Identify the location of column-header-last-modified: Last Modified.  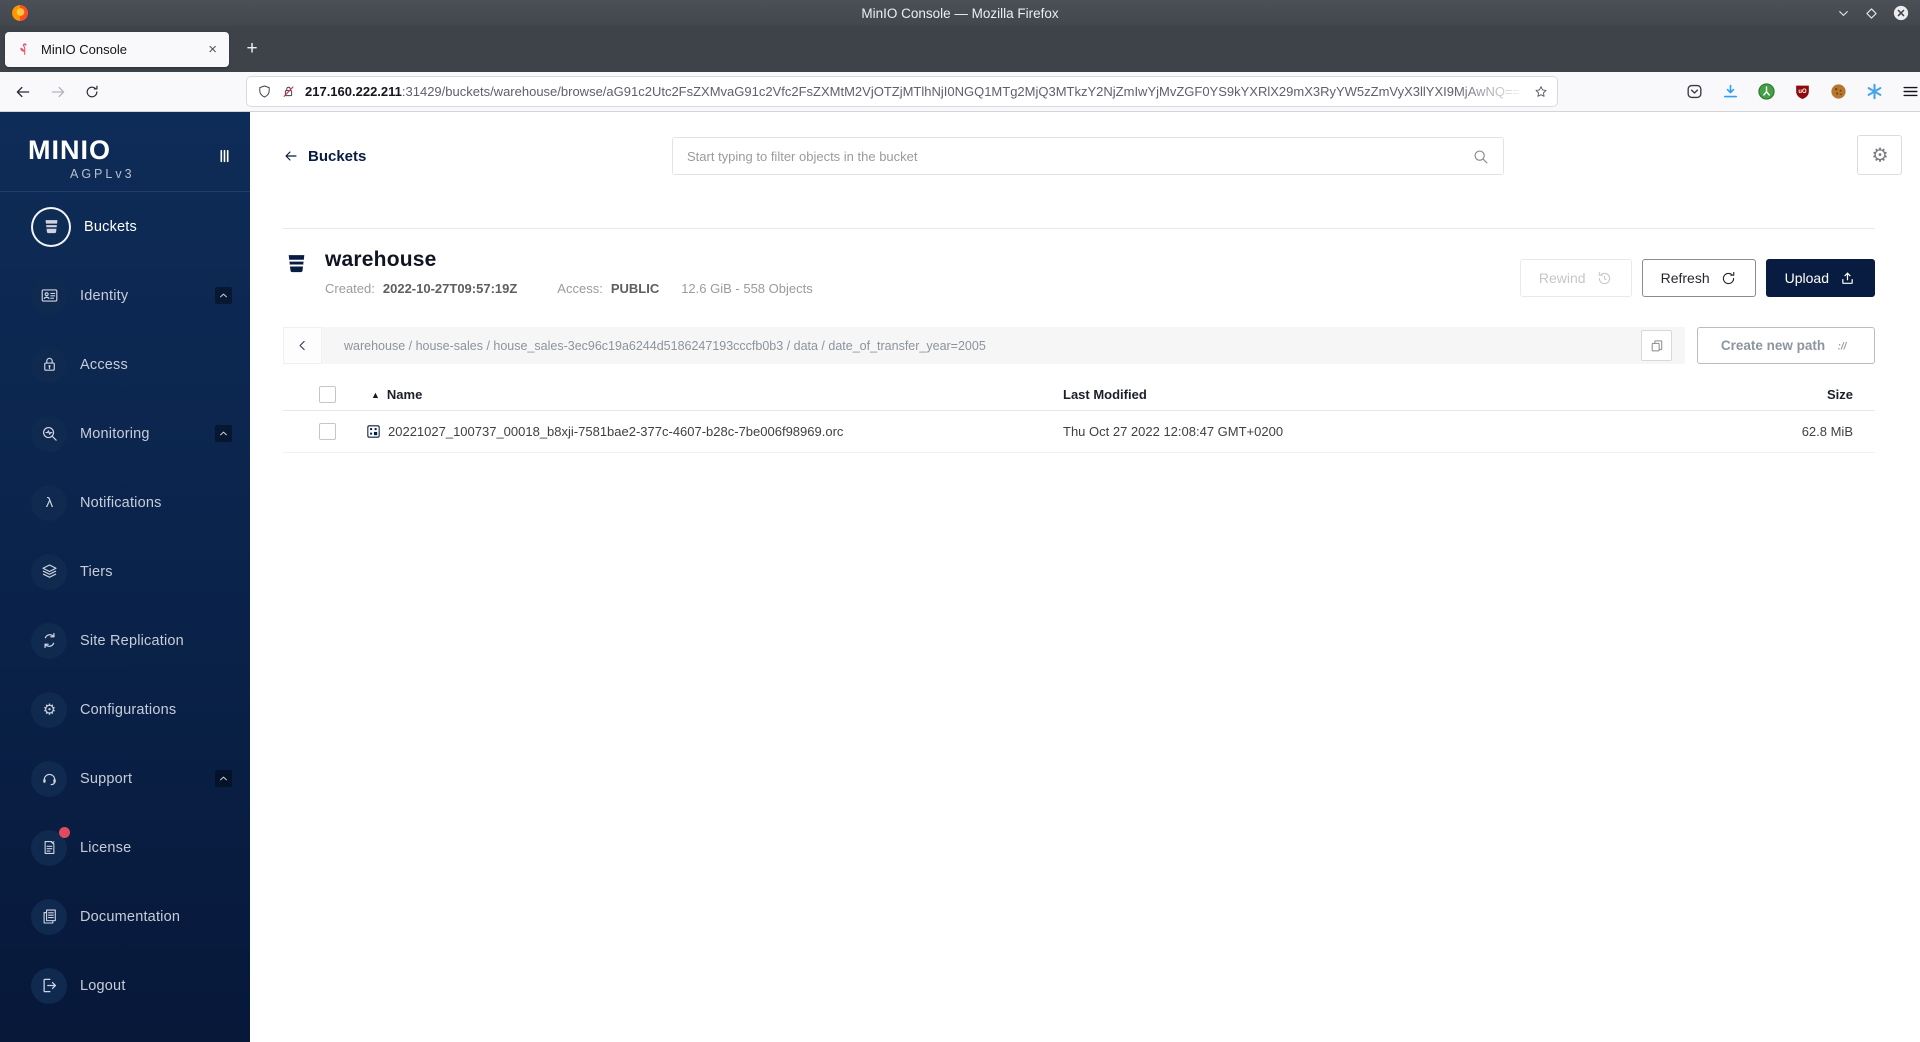
(1105, 394).